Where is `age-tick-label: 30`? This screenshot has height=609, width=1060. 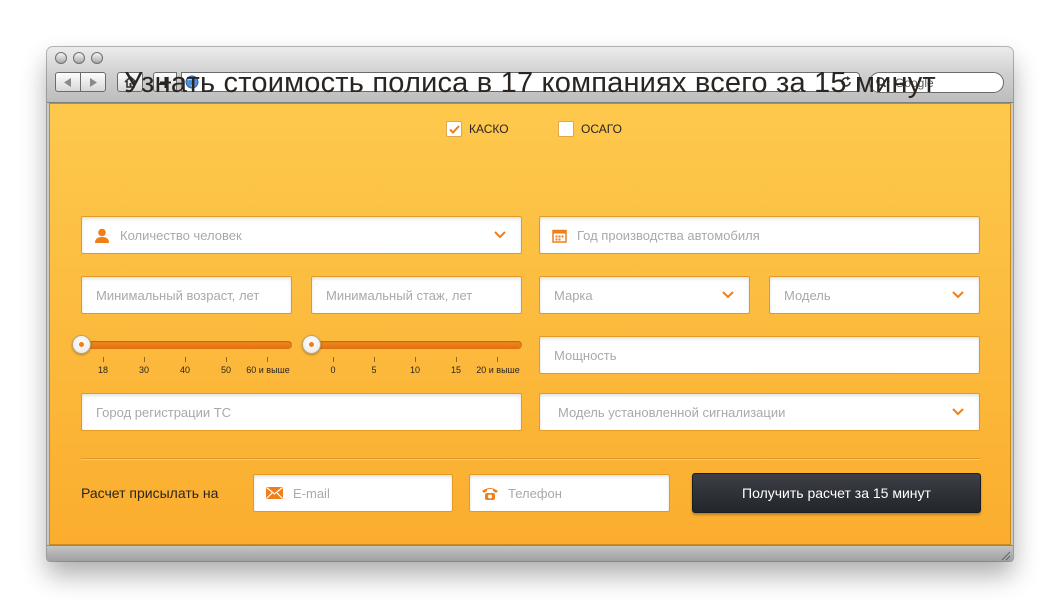
age-tick-label: 30 is located at coordinates (144, 370).